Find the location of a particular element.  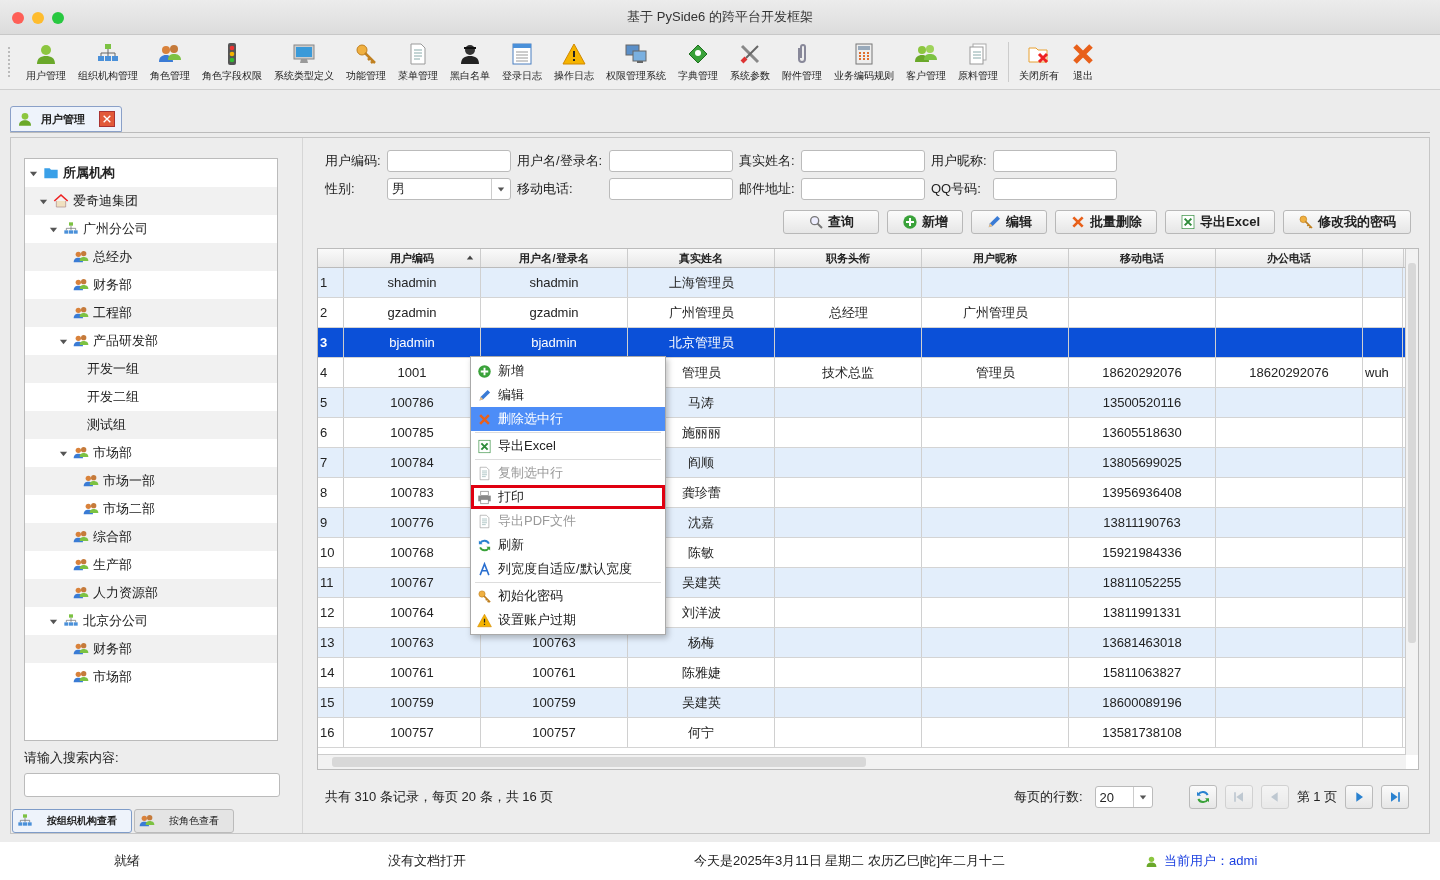

table-row: 1 shadmin shadmin 上海管理员 is located at coordinates (862, 283).